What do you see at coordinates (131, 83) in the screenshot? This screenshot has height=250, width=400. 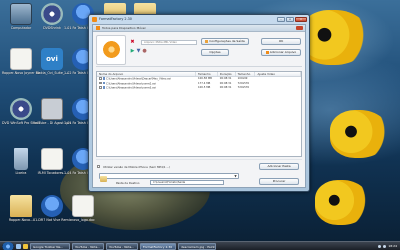 I see `file-name: C:\Users\Alessandro\Videos\nome2.avi` at bounding box center [131, 83].